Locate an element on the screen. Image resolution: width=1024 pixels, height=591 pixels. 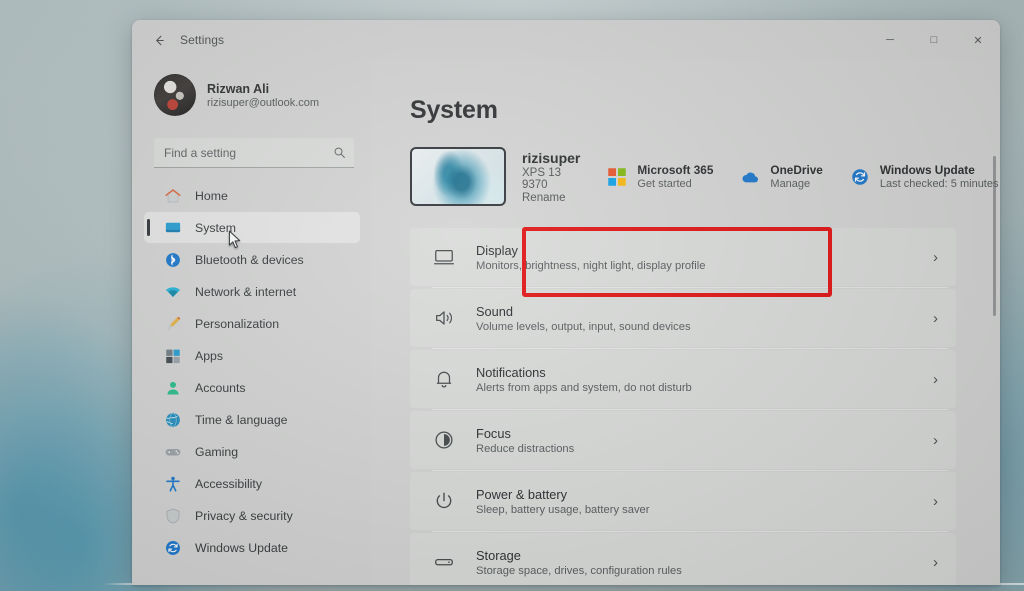
maximize-button: □ is located at coordinates (934, 40).